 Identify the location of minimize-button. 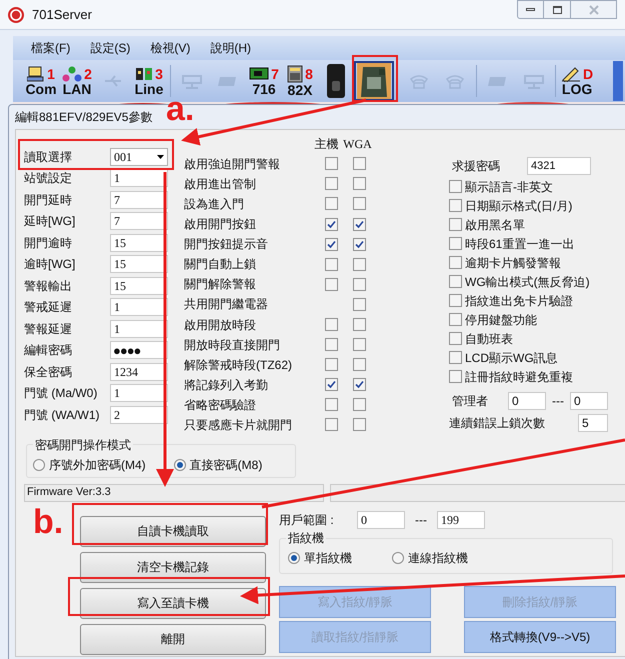
(530, 9).